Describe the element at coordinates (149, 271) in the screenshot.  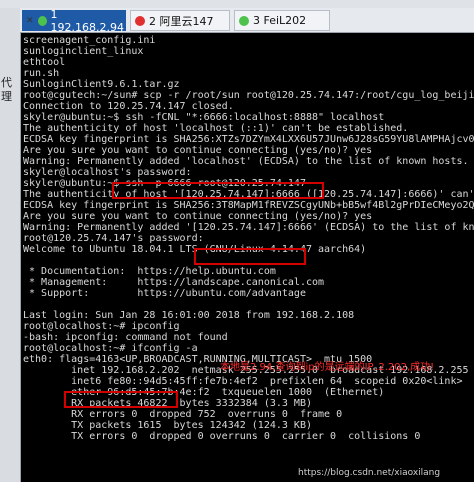
I see `terminal-line: * Documentation: https://help.ubuntu.com` at that location.